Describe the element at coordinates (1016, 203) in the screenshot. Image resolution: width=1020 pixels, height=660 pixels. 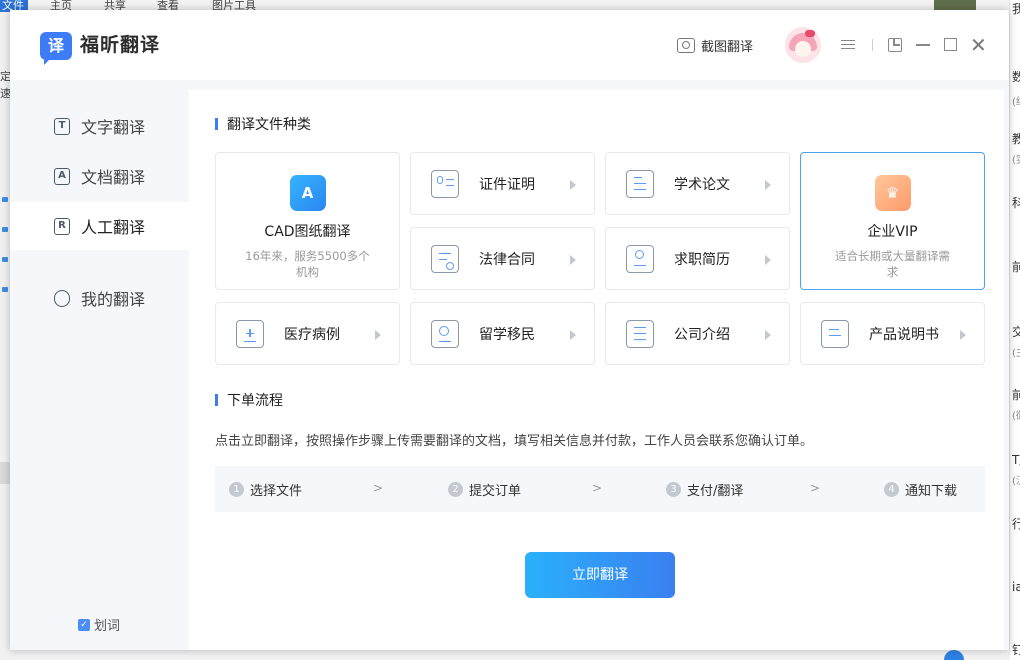
I see `bg-chat-fragment: 科` at that location.